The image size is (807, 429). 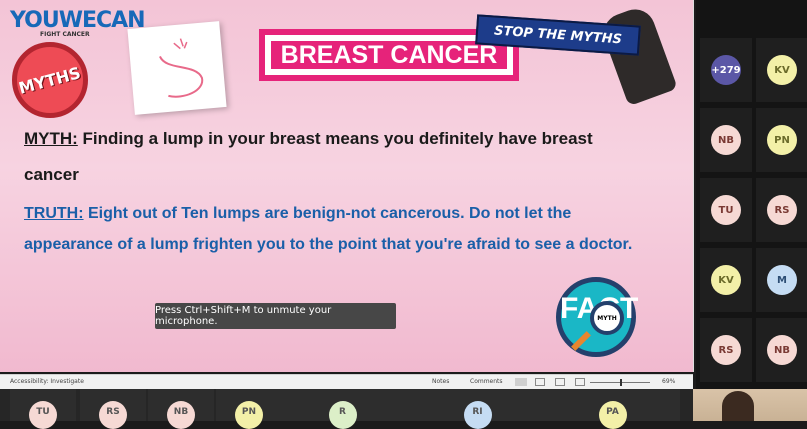 I want to click on participant-avatar: M, so click(x=782, y=280).